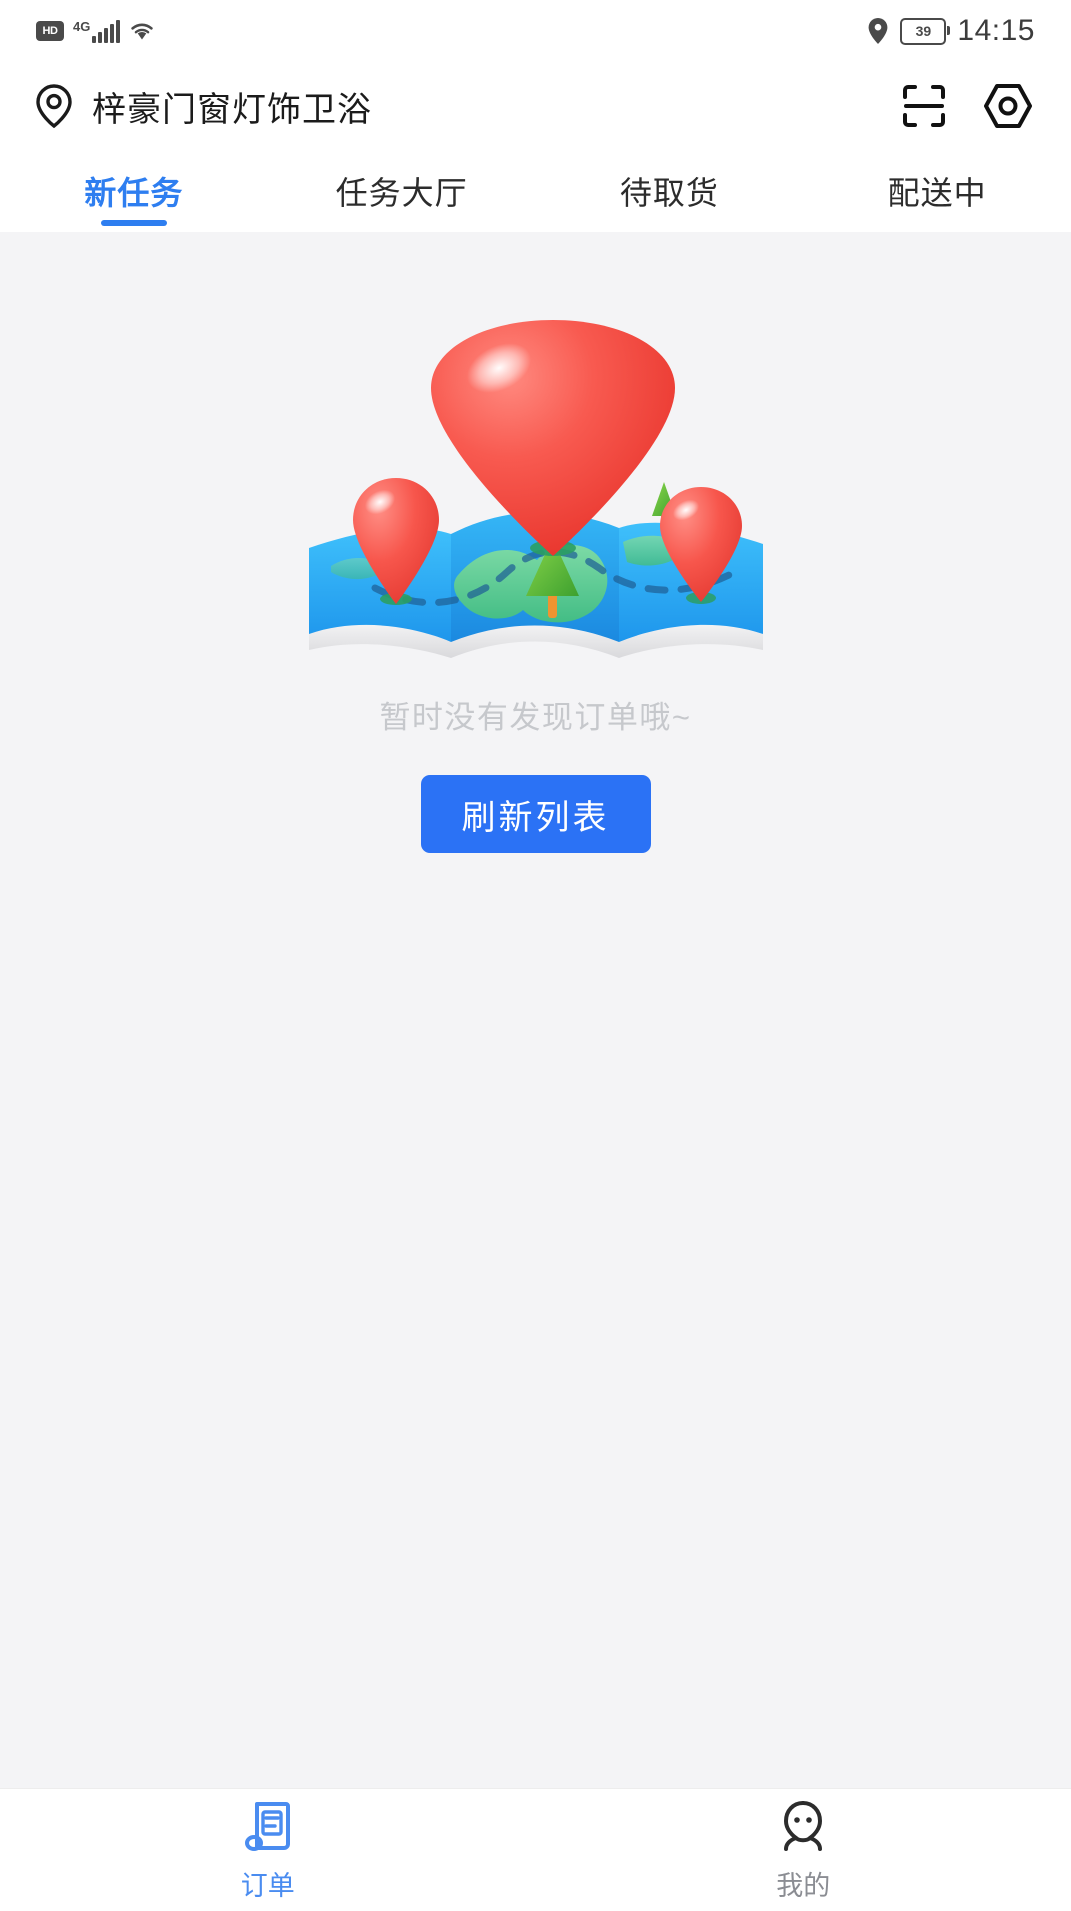 The width and height of the screenshot is (1071, 1911). Describe the element at coordinates (535, 106) in the screenshot. I see `app-header: 梓豪门窗灯饰卫浴` at that location.